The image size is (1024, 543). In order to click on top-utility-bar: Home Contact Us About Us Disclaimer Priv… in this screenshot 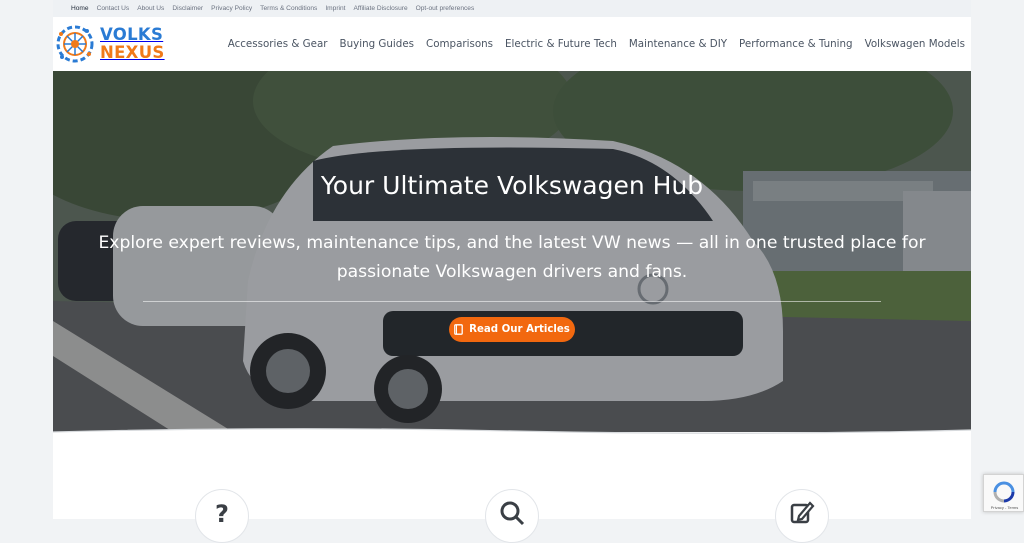, I will do `click(512, 8)`.